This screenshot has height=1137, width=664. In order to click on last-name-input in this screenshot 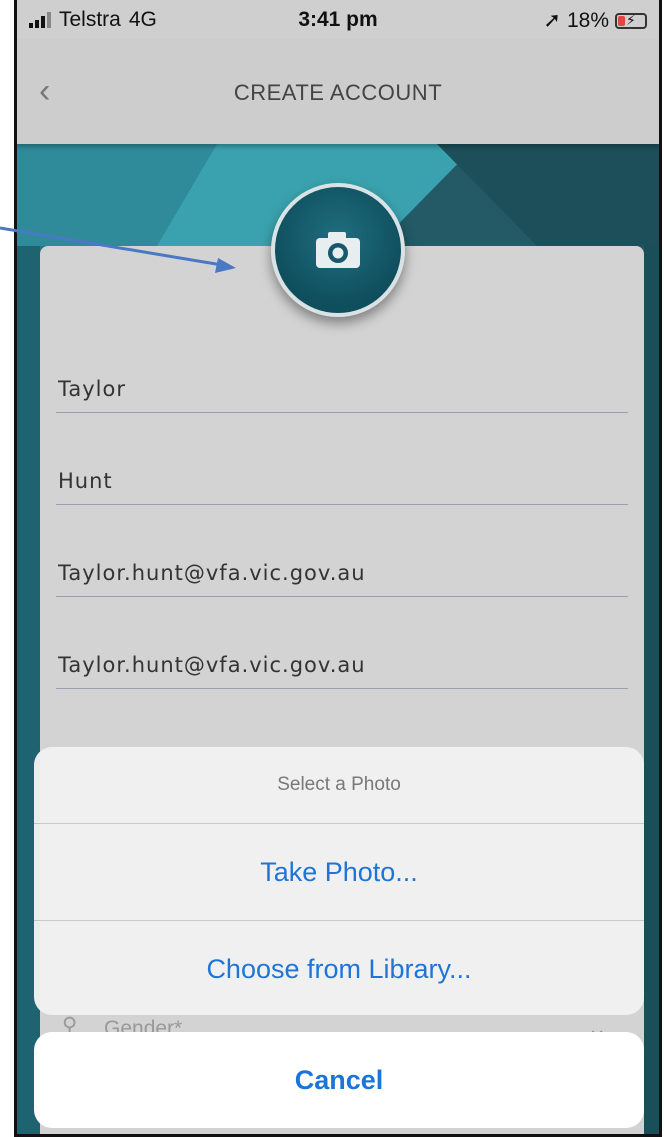, I will do `click(344, 481)`.